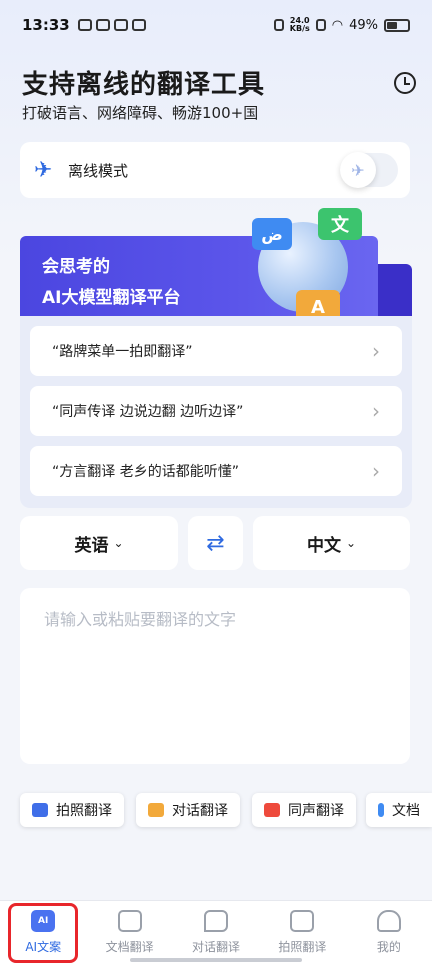 This screenshot has width=432, height=964. I want to click on nav-label: 拍照翻译, so click(302, 947).